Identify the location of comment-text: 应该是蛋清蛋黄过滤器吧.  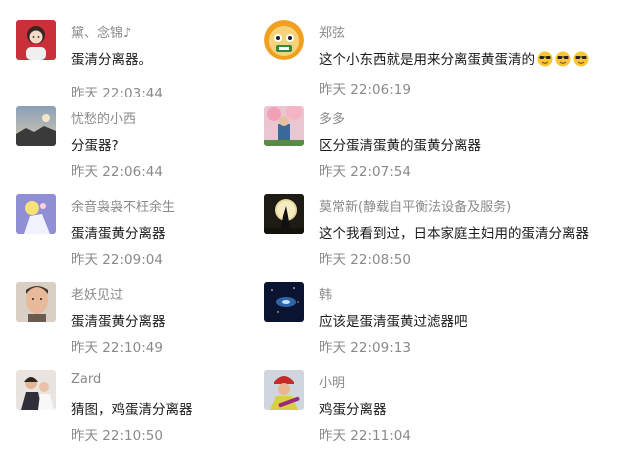
(393, 322).